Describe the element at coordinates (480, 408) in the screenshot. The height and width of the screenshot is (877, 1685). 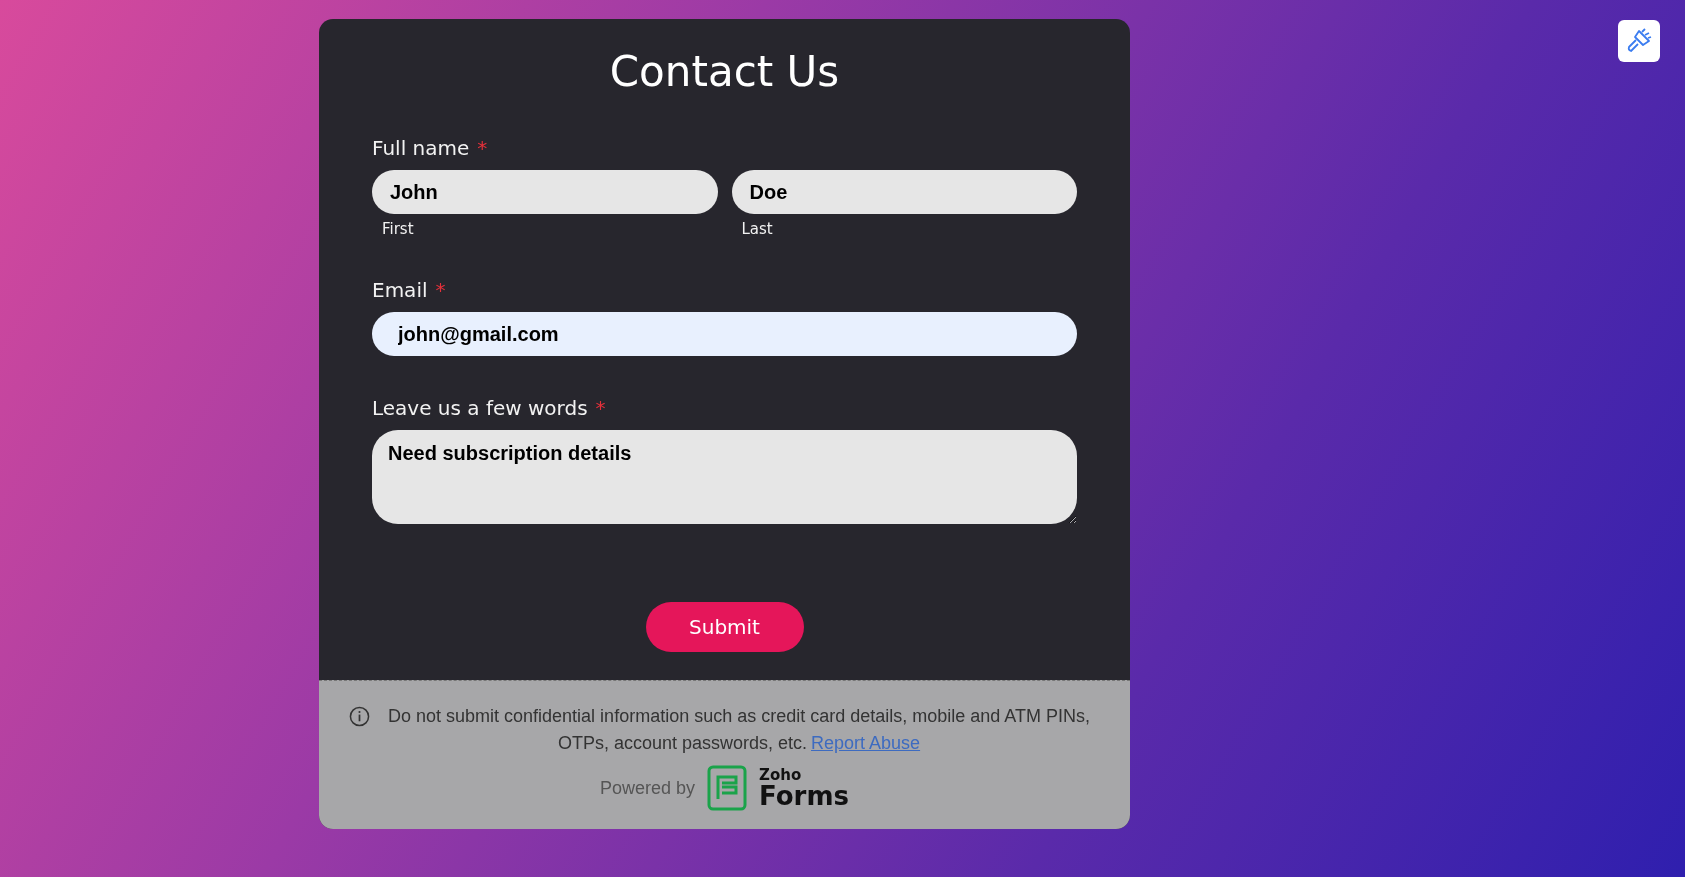
I see `field-label: Leave us a few words` at that location.